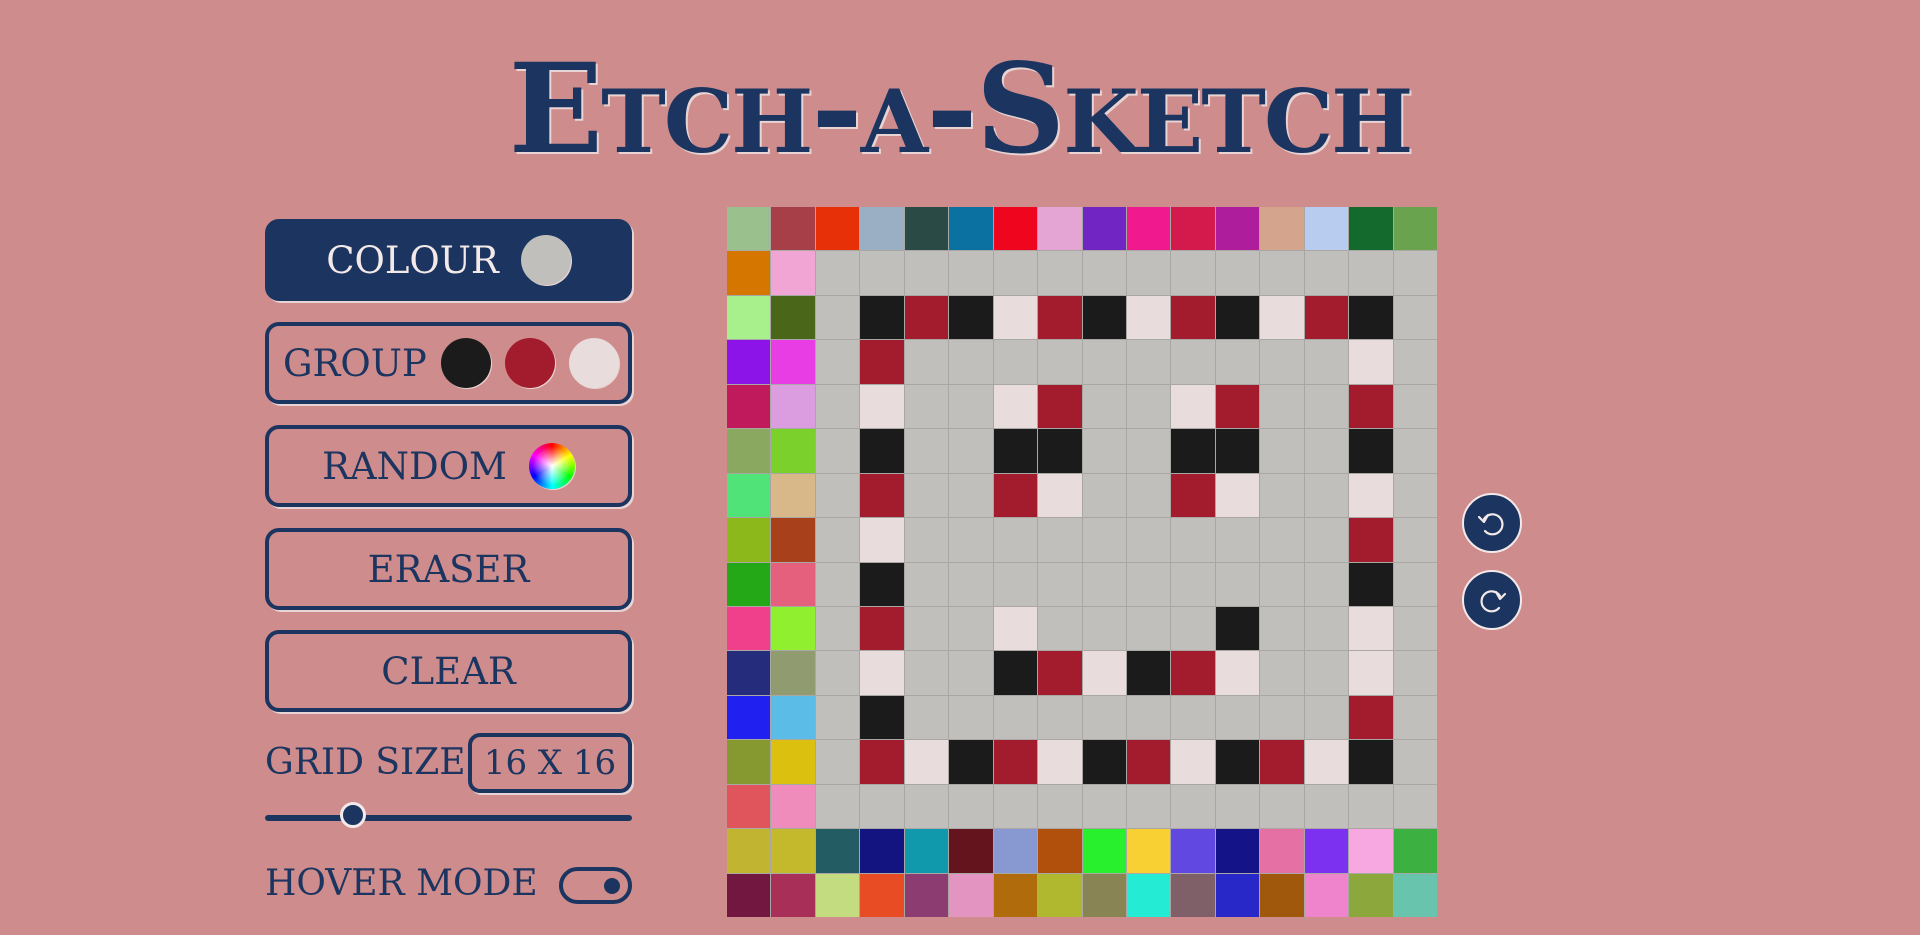  What do you see at coordinates (448, 466) in the screenshot?
I see `random-mode-button: RANDOM` at bounding box center [448, 466].